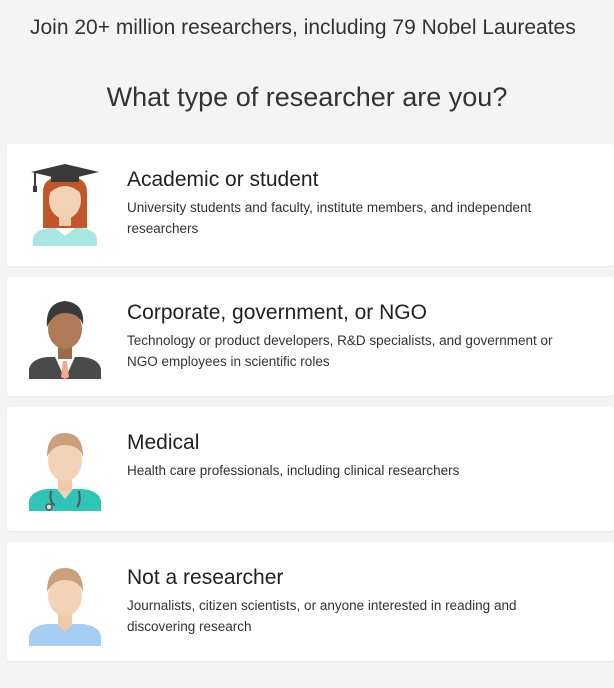  Describe the element at coordinates (65, 337) in the screenshot. I see `corporate-avatar-icon` at that location.